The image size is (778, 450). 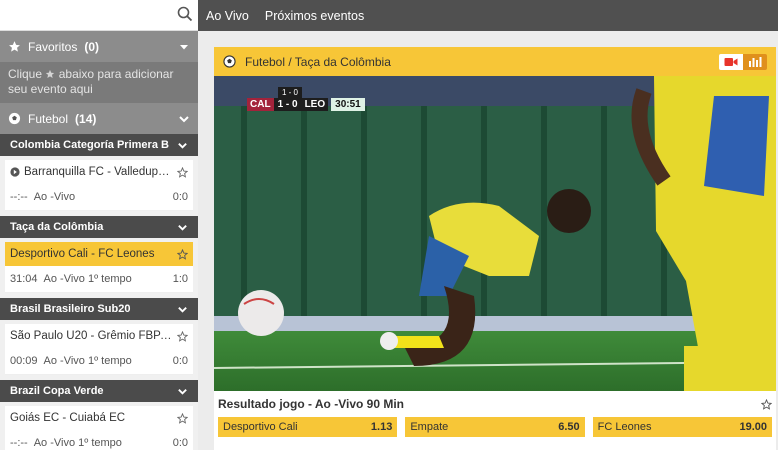 I want to click on odd-label: Desportivo Cali, so click(x=260, y=427).